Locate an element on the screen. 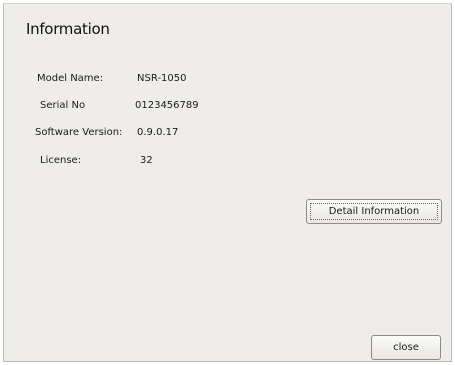  detail-information-button-label: Detail Information is located at coordinates (374, 211).